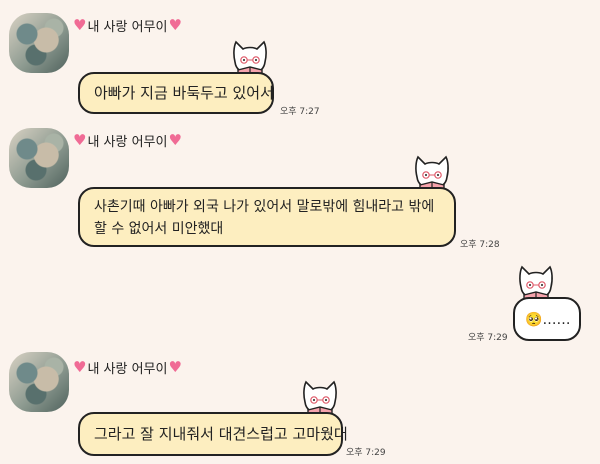  What do you see at coordinates (480, 245) in the screenshot?
I see `message-time: 오후 7:28` at bounding box center [480, 245].